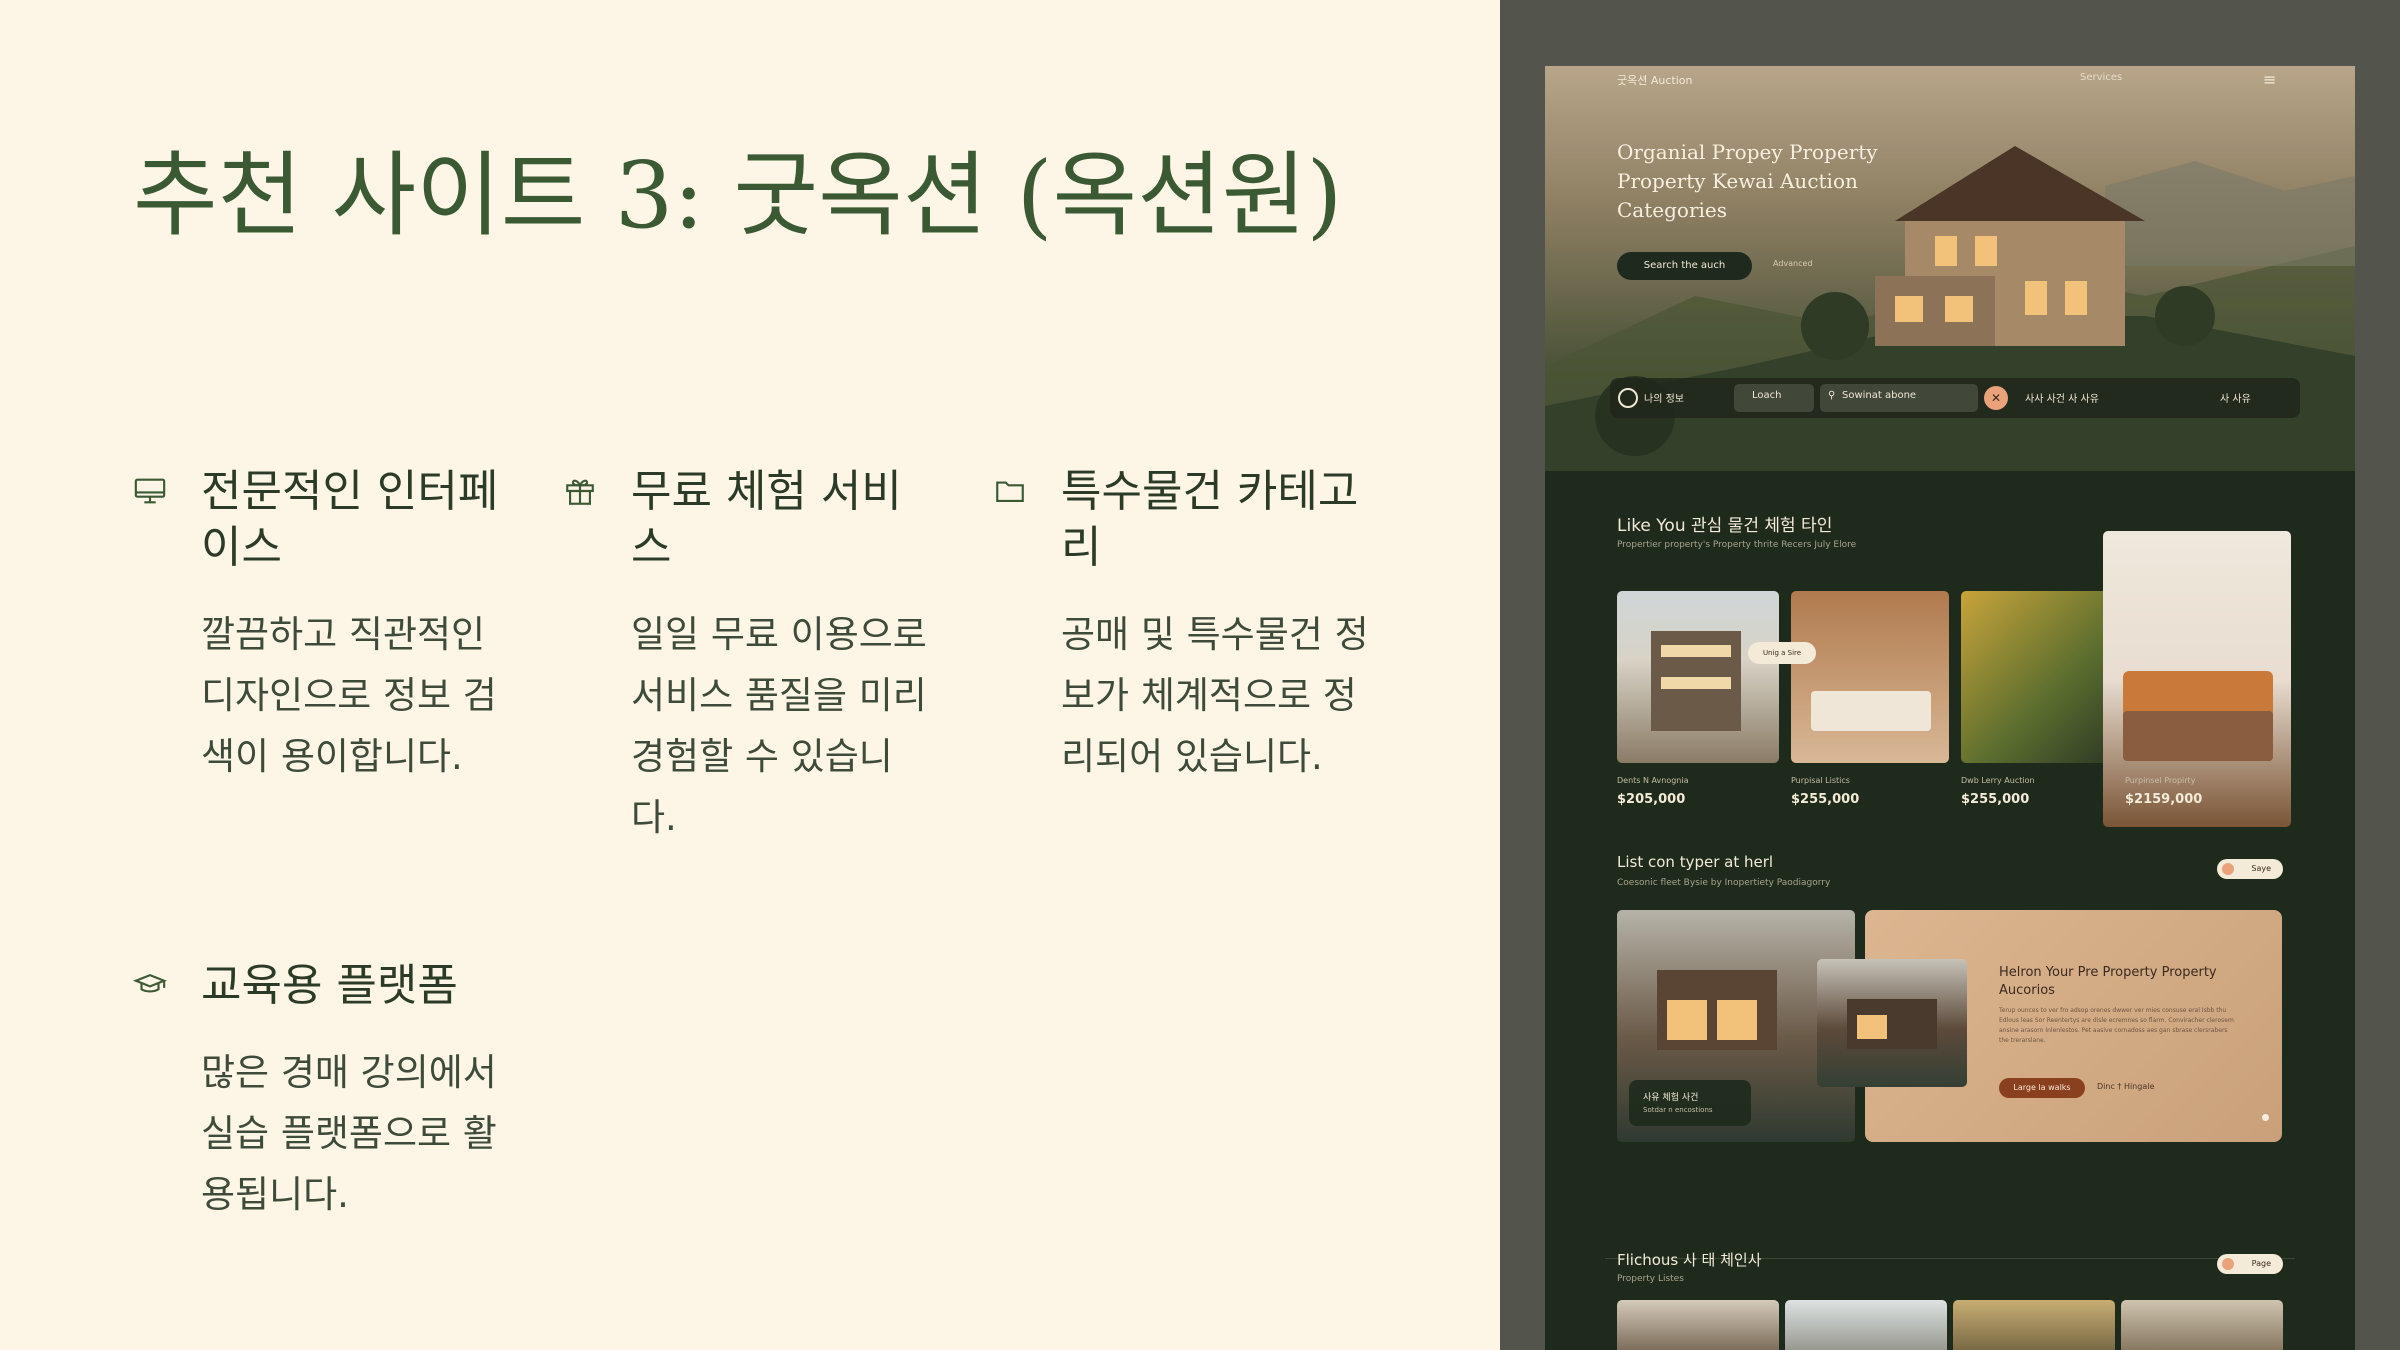 This screenshot has height=1350, width=2400. Describe the element at coordinates (1210, 519) in the screenshot. I see `feature-title: 특수물건 카테고리` at that location.